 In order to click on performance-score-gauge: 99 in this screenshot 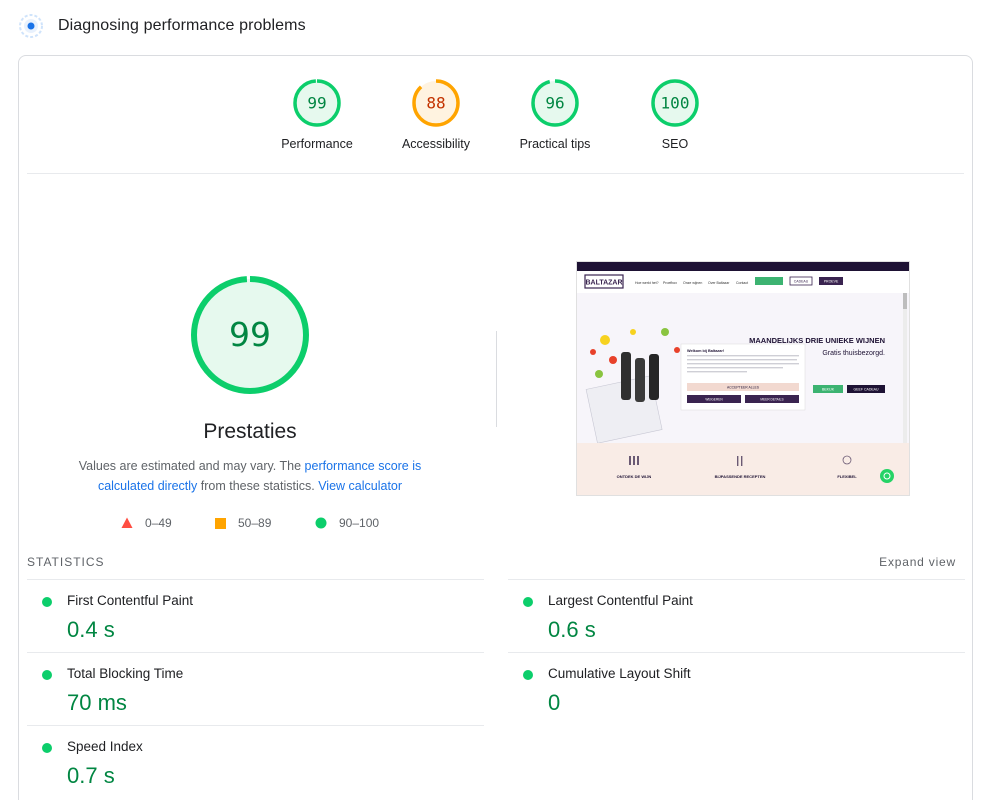, I will do `click(250, 335)`.